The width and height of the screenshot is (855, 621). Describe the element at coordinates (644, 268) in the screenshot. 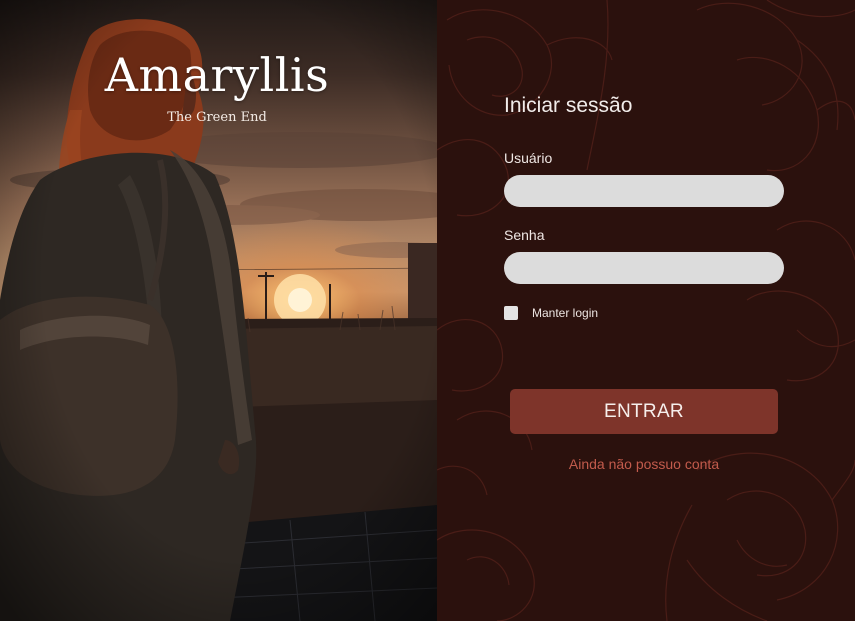

I see `password-input` at that location.